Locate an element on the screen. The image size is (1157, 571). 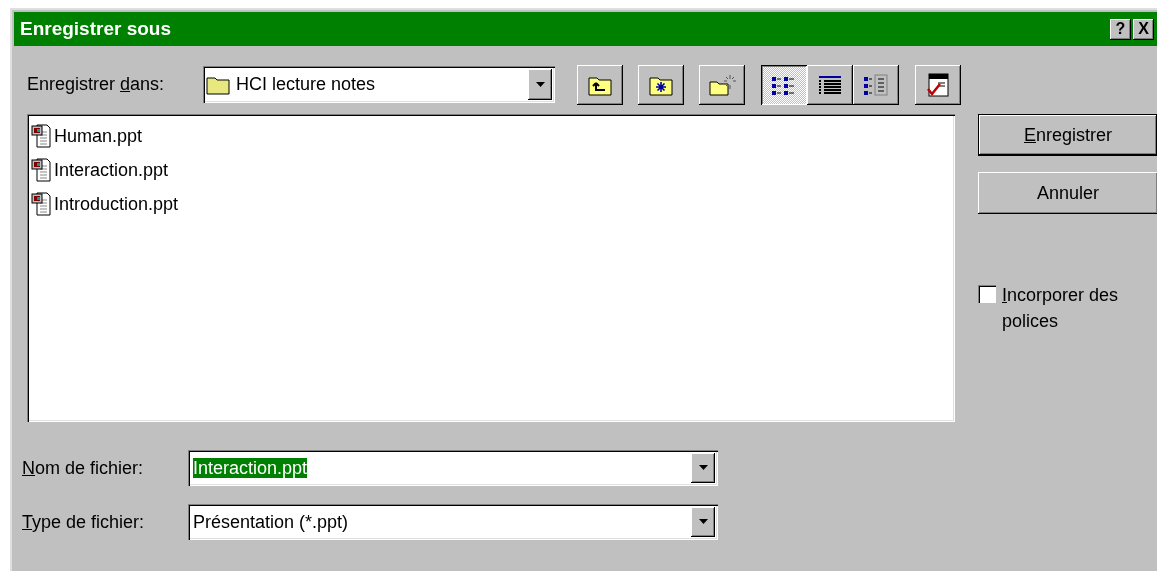
file-type-dropdown: Présentation (*.ppt) is located at coordinates (453, 522).